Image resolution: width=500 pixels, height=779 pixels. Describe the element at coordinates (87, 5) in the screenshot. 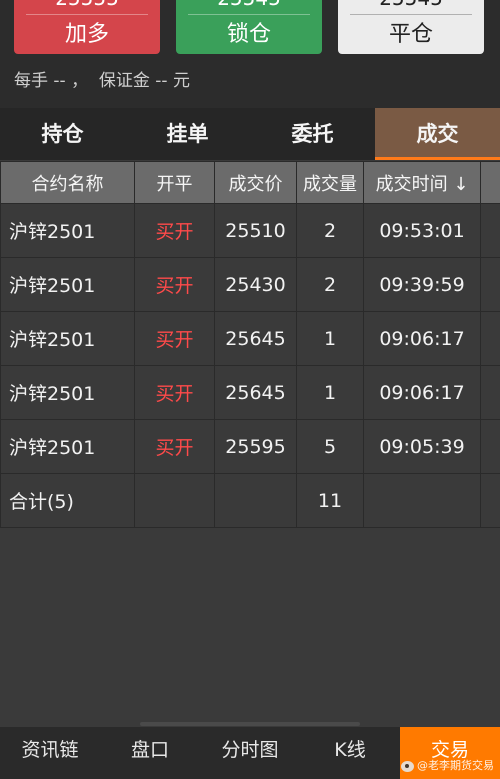

I see `add-long-price: 25555` at that location.